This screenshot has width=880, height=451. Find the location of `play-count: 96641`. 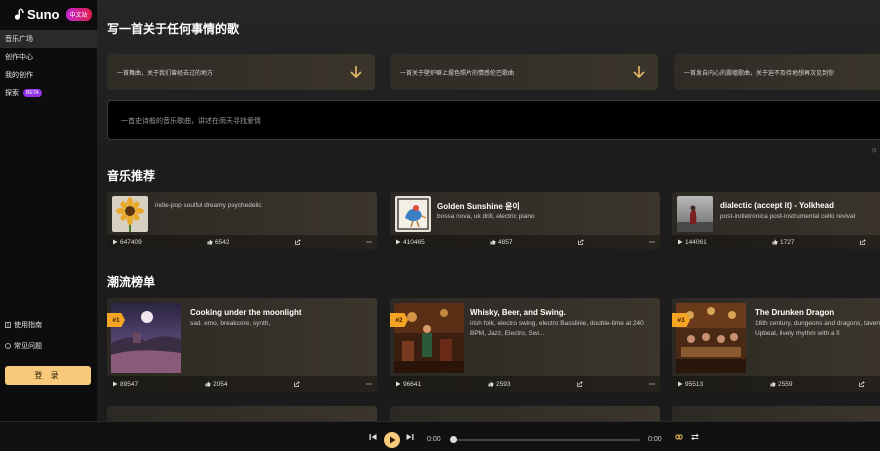

play-count: 96641 is located at coordinates (408, 384).